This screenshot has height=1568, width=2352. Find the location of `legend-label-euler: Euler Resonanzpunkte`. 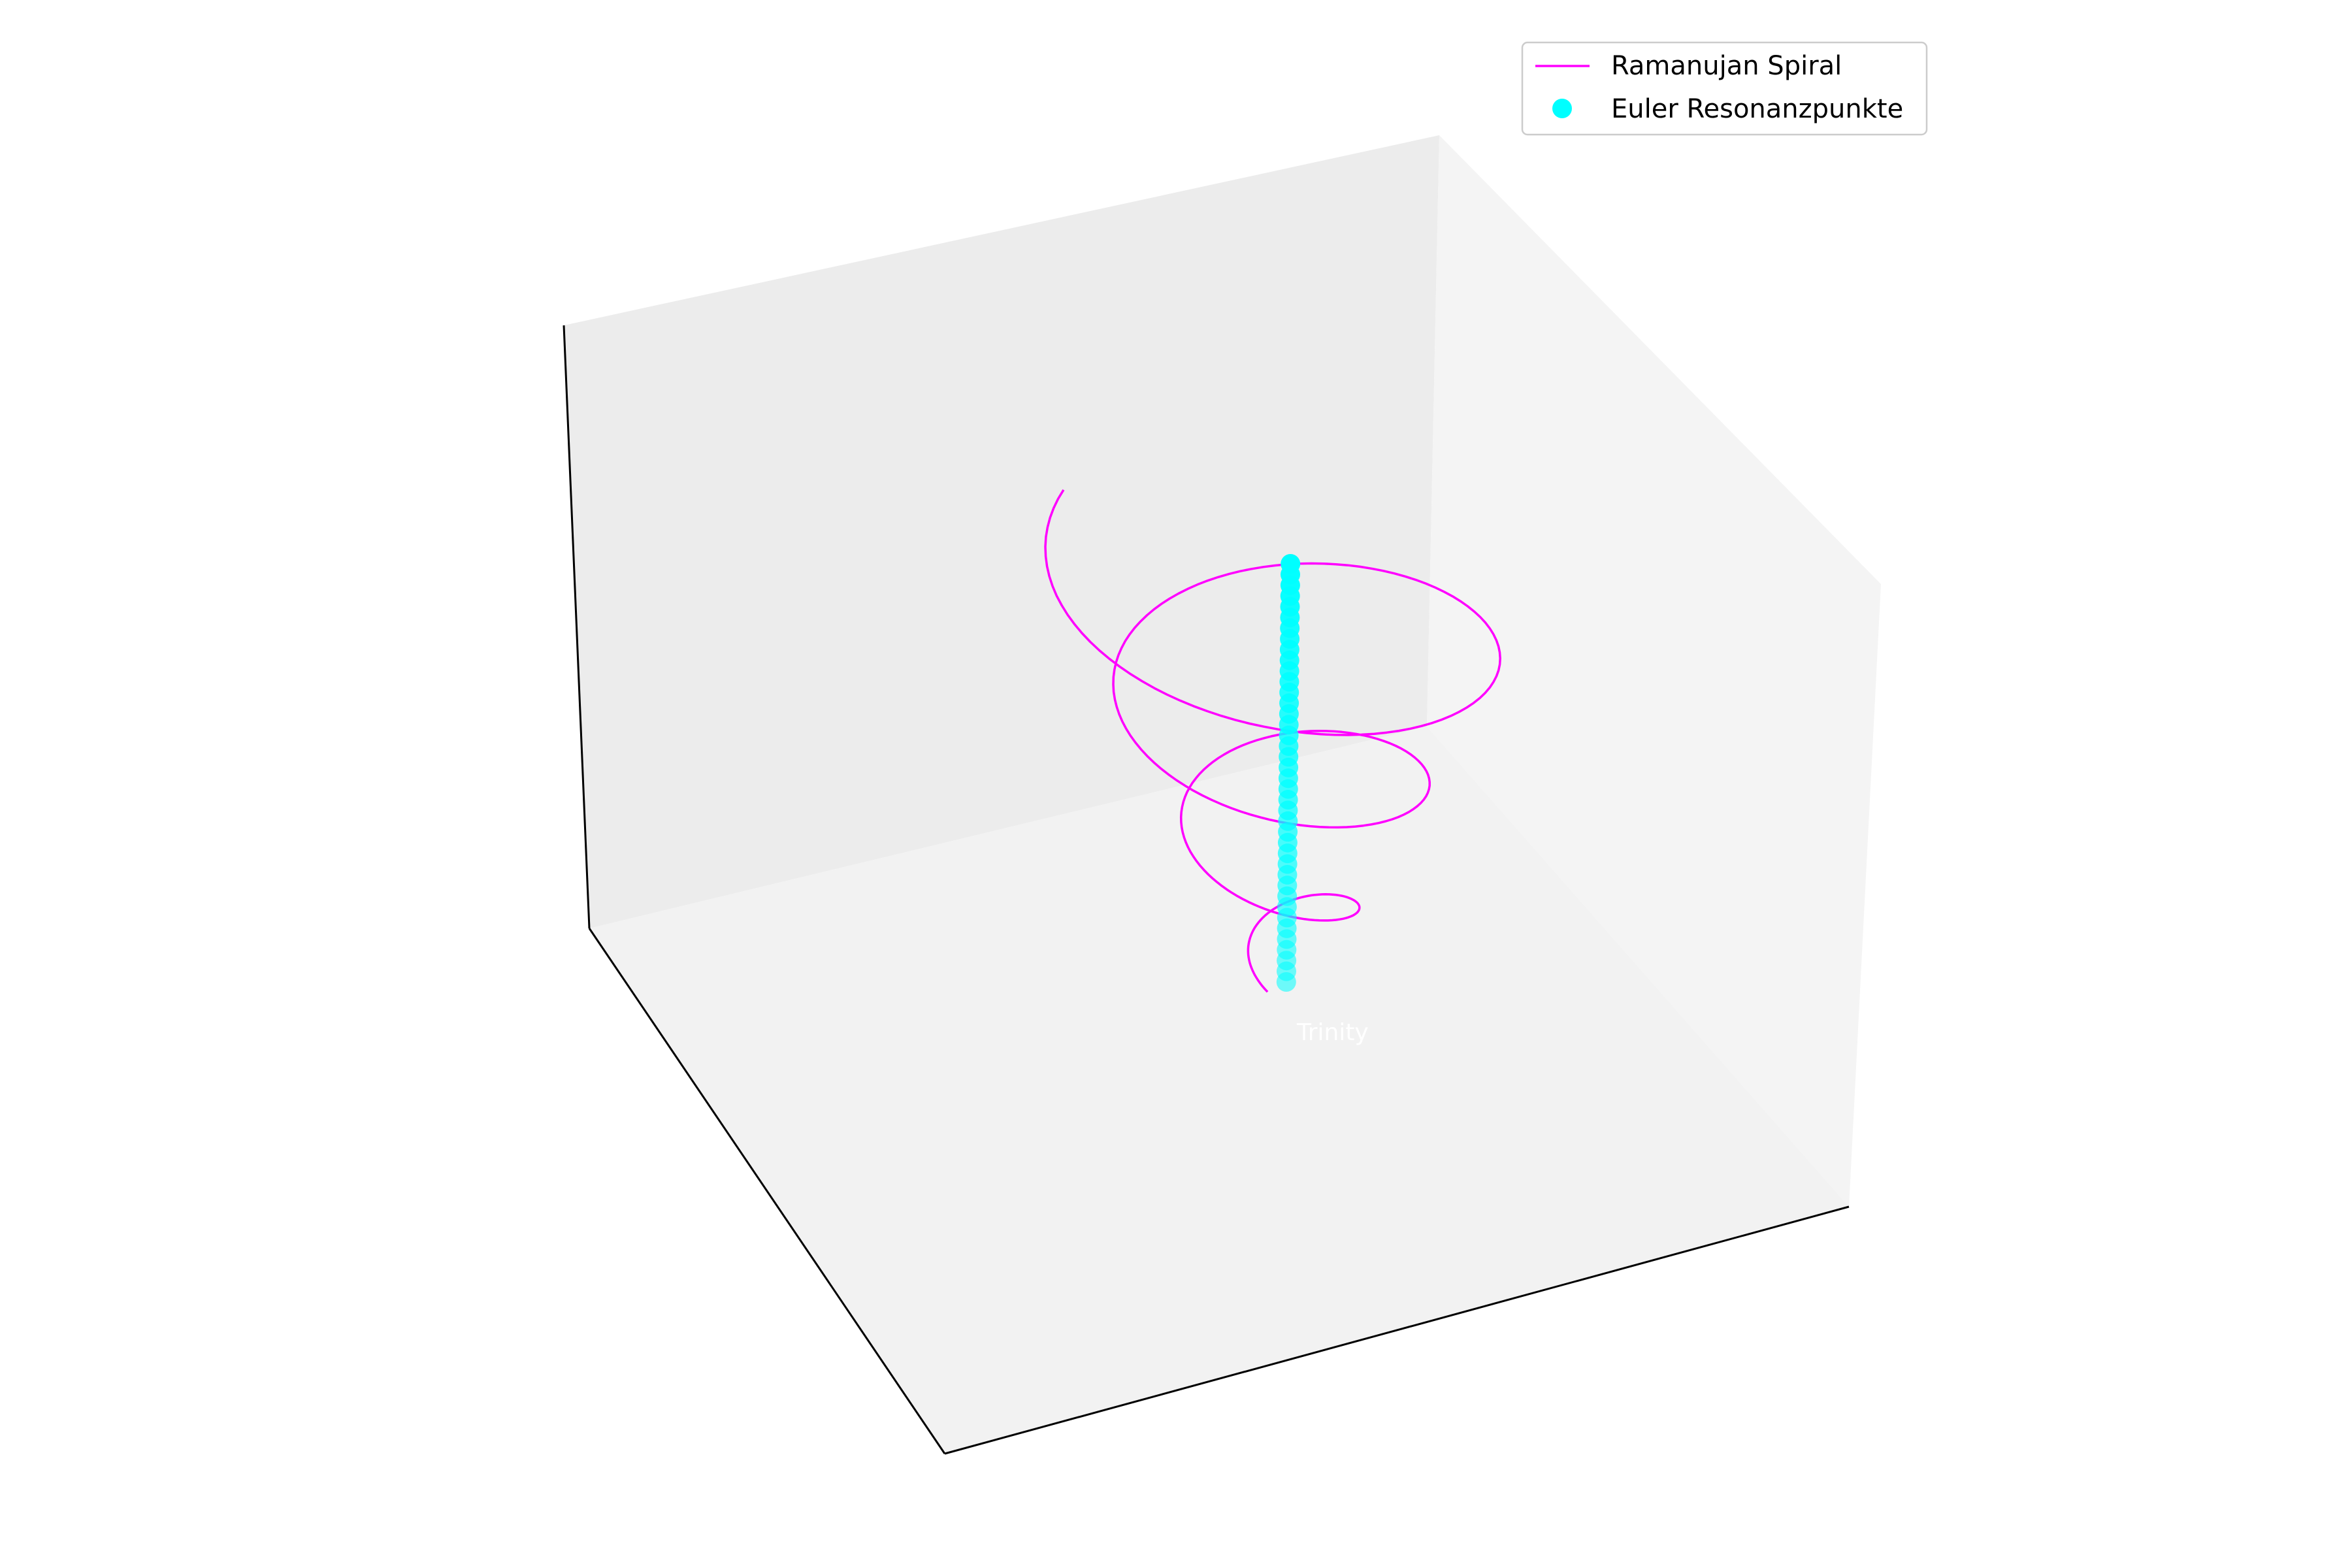

legend-label-euler: Euler Resonanzpunkte is located at coordinates (1757, 109).